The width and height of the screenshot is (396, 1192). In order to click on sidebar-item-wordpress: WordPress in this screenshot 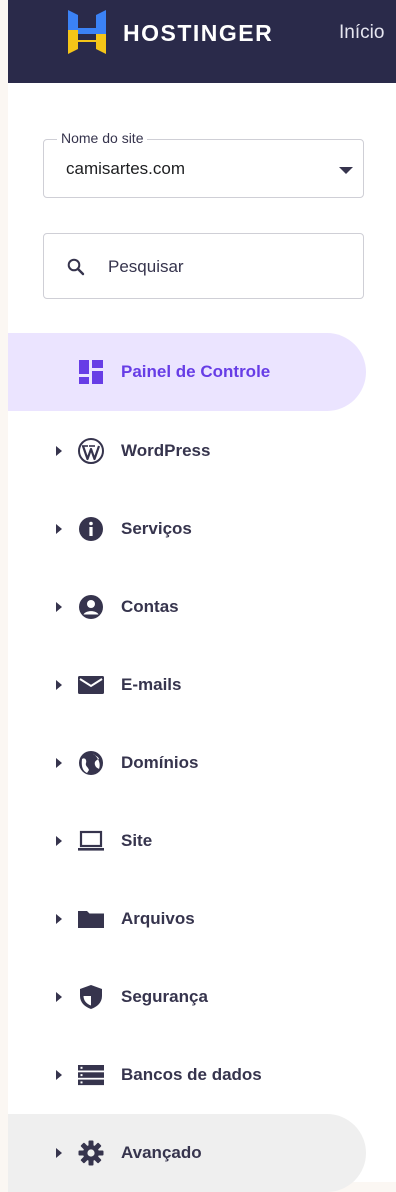, I will do `click(187, 451)`.